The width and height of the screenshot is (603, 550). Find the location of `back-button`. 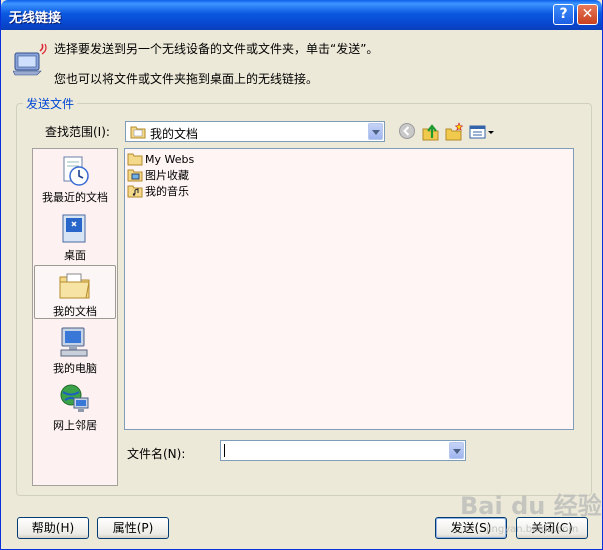

back-button is located at coordinates (408, 132).